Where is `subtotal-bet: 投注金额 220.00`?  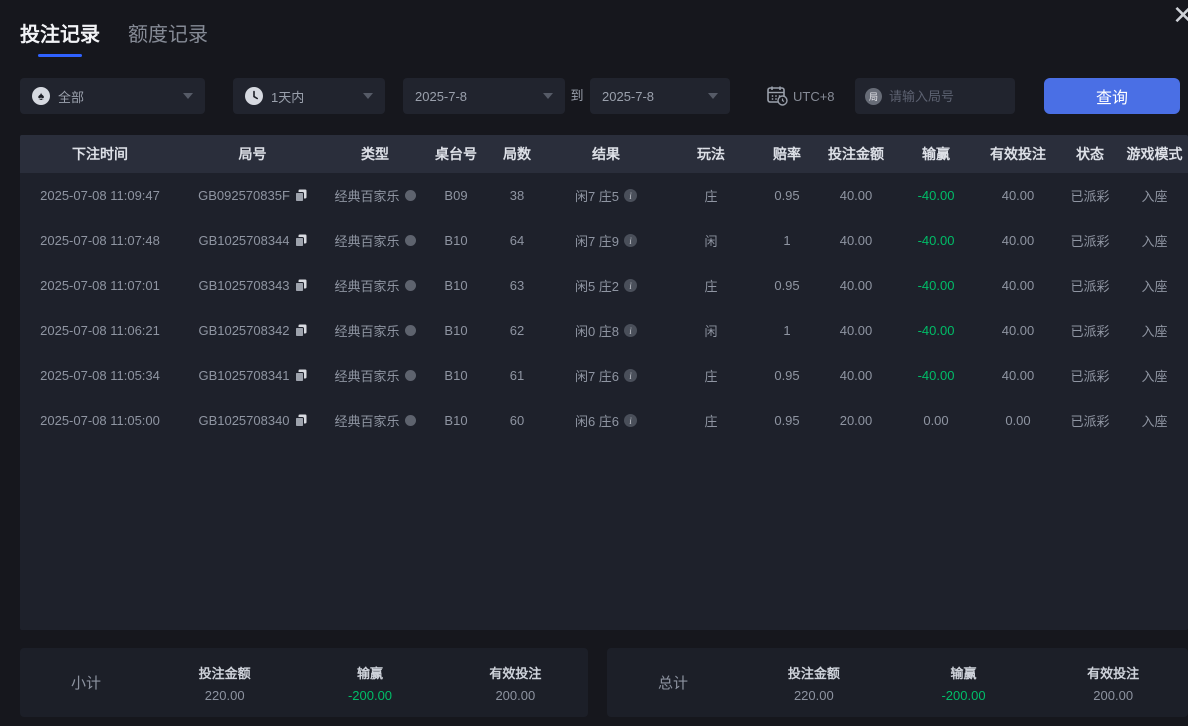 subtotal-bet: 投注金额 220.00 is located at coordinates (224, 684).